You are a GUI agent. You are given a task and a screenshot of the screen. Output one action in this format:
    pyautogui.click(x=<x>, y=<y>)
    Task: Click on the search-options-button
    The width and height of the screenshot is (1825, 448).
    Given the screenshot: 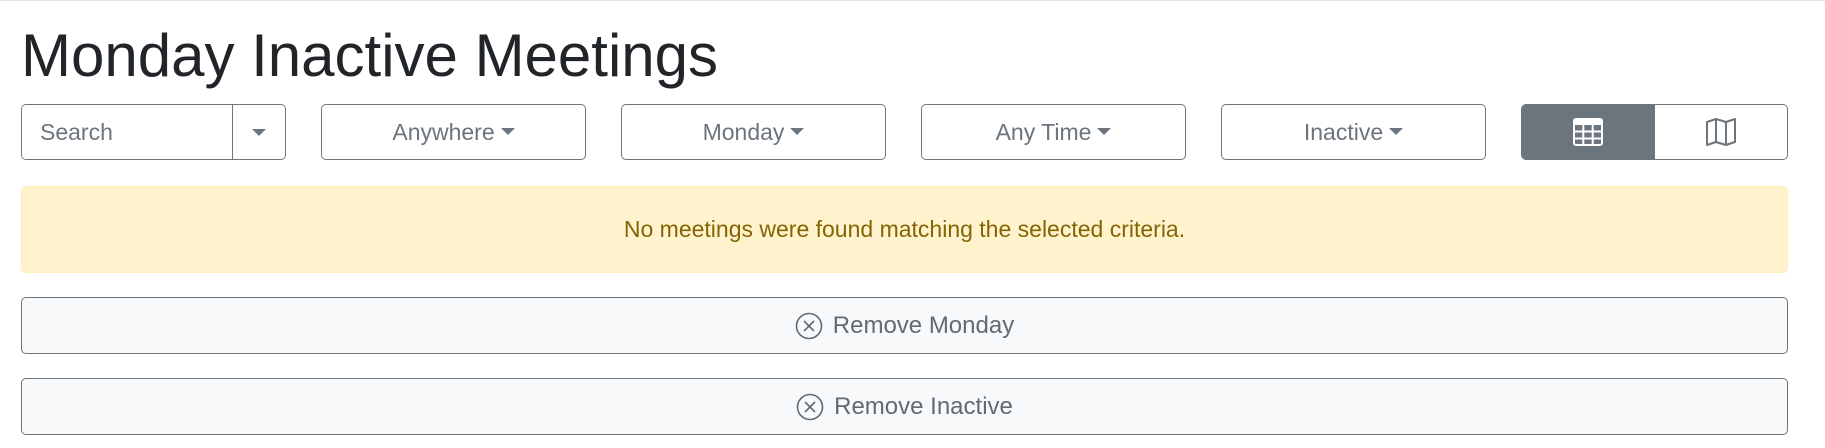 What is the action you would take?
    pyautogui.click(x=259, y=132)
    